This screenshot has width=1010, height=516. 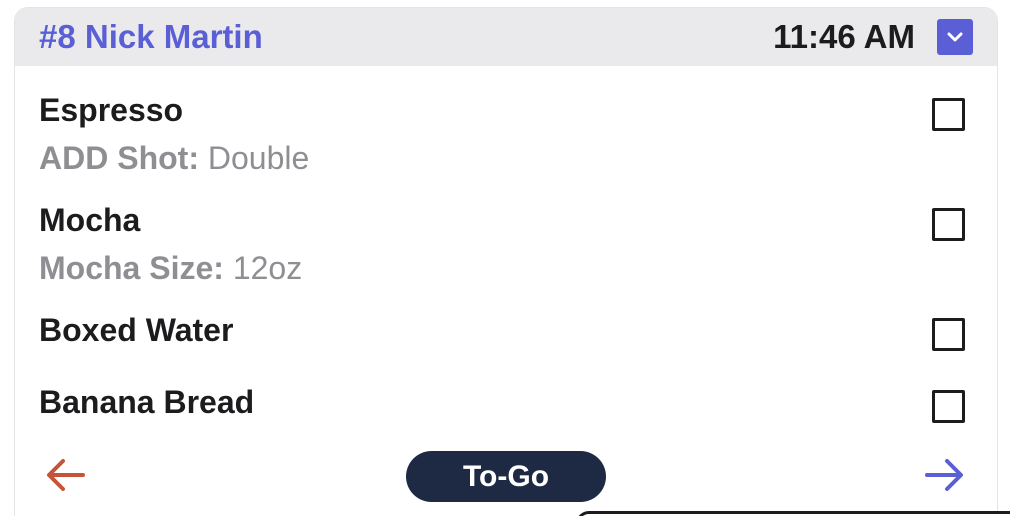 I want to click on modifier-label: ADD Shot:, so click(x=119, y=158).